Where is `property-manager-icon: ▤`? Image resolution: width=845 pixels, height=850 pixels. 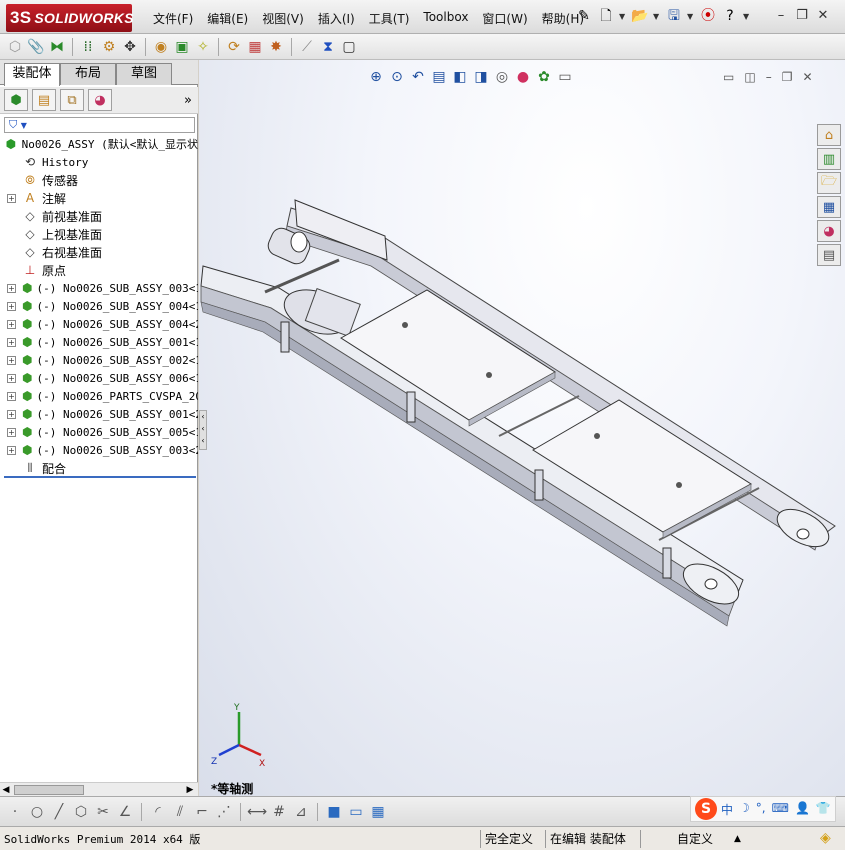
property-manager-icon: ▤ is located at coordinates (44, 100).